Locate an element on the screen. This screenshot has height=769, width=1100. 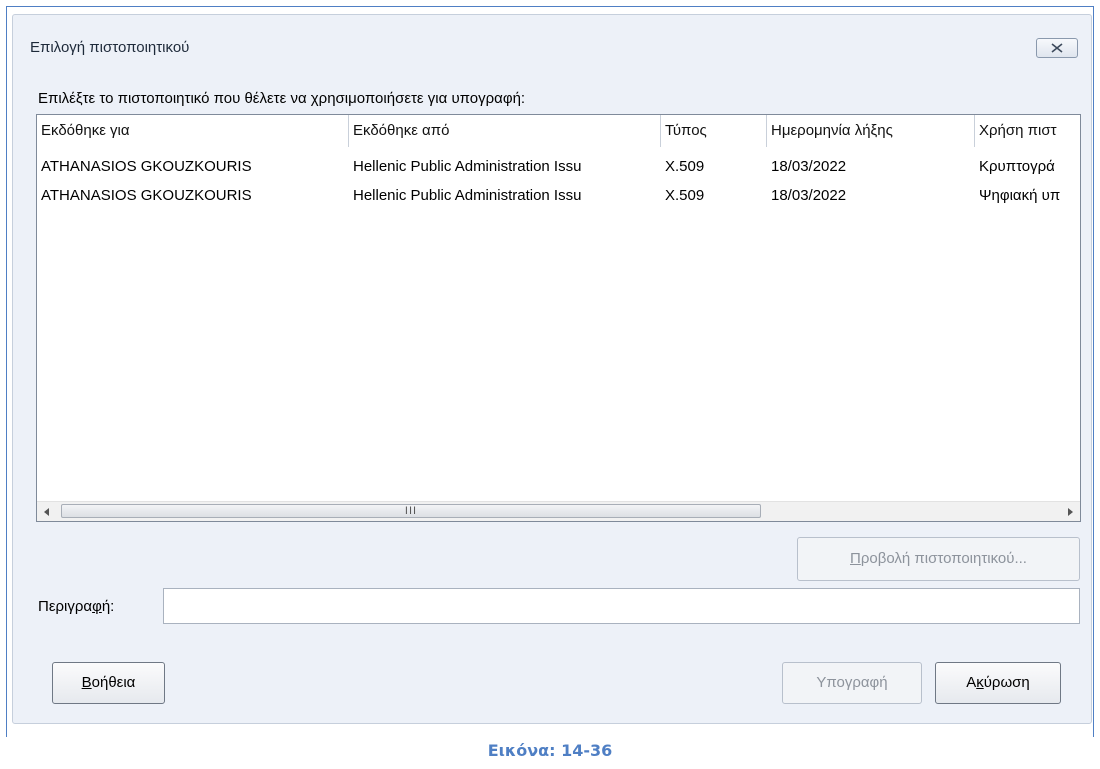
column-header-type: Τύπος is located at coordinates (714, 131).